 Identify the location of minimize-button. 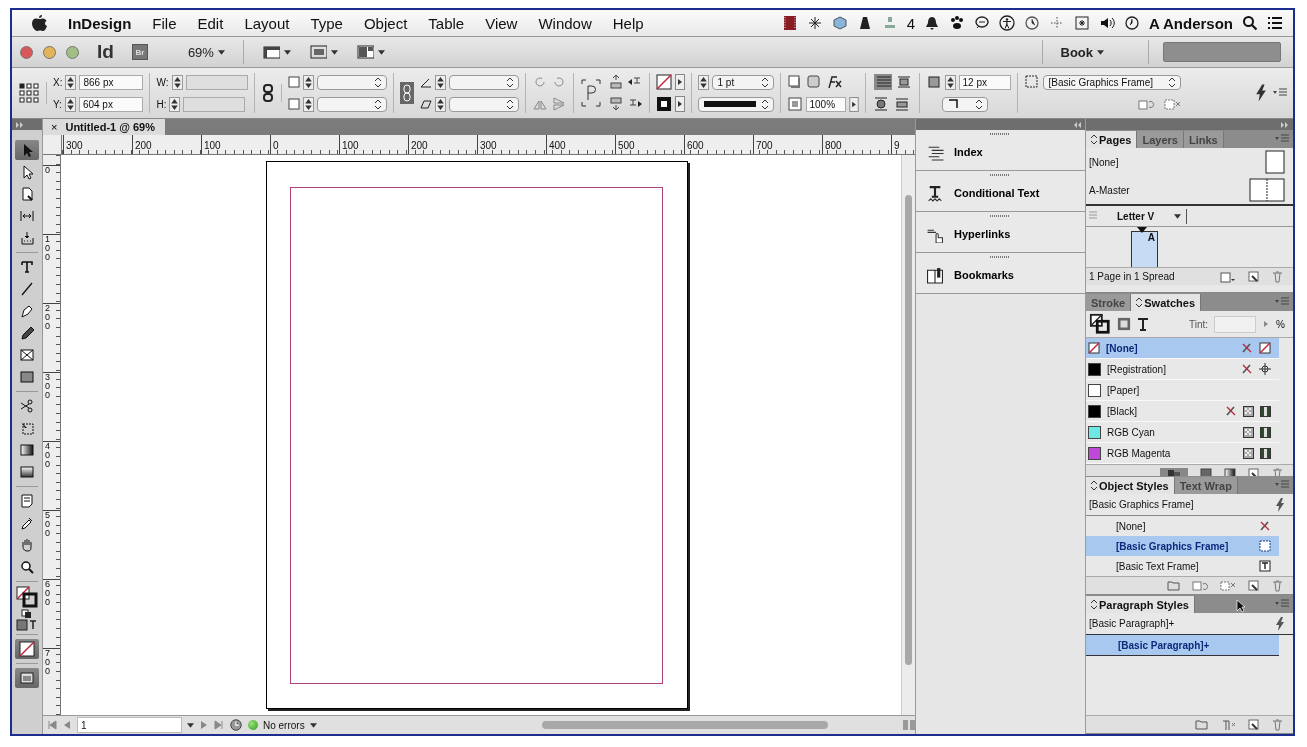
(49, 52).